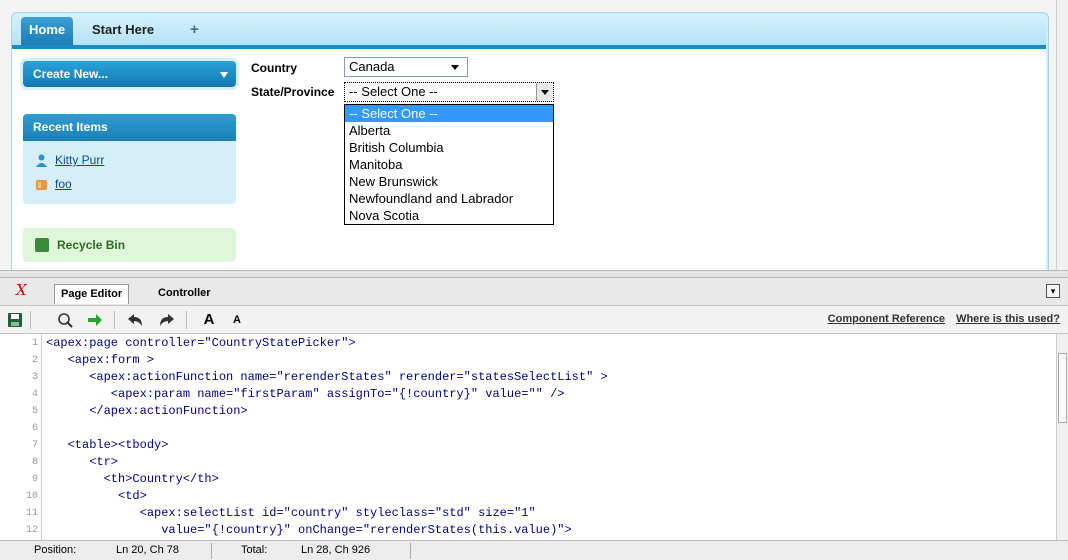 The height and width of the screenshot is (560, 1068). Describe the element at coordinates (31, 513) in the screenshot. I see `line-number: 11` at that location.